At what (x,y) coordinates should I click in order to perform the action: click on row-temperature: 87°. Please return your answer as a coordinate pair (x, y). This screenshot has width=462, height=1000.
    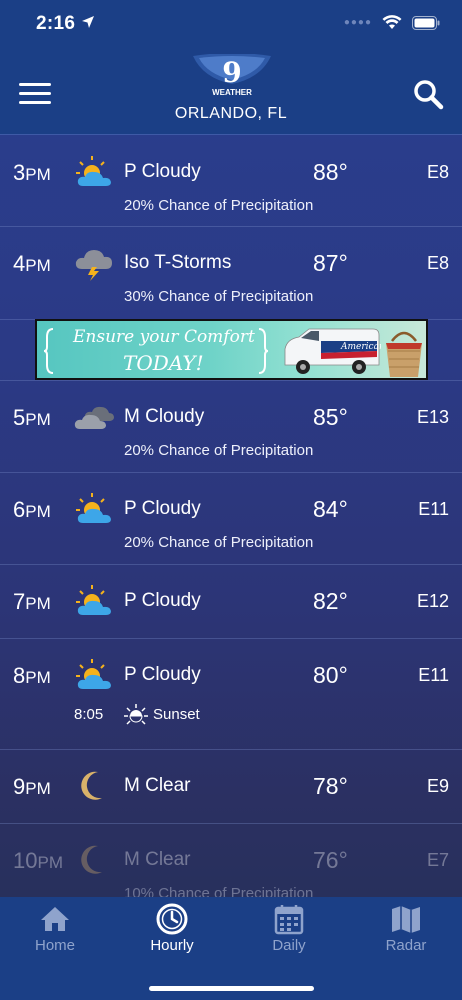
    Looking at the image, I should click on (330, 263).